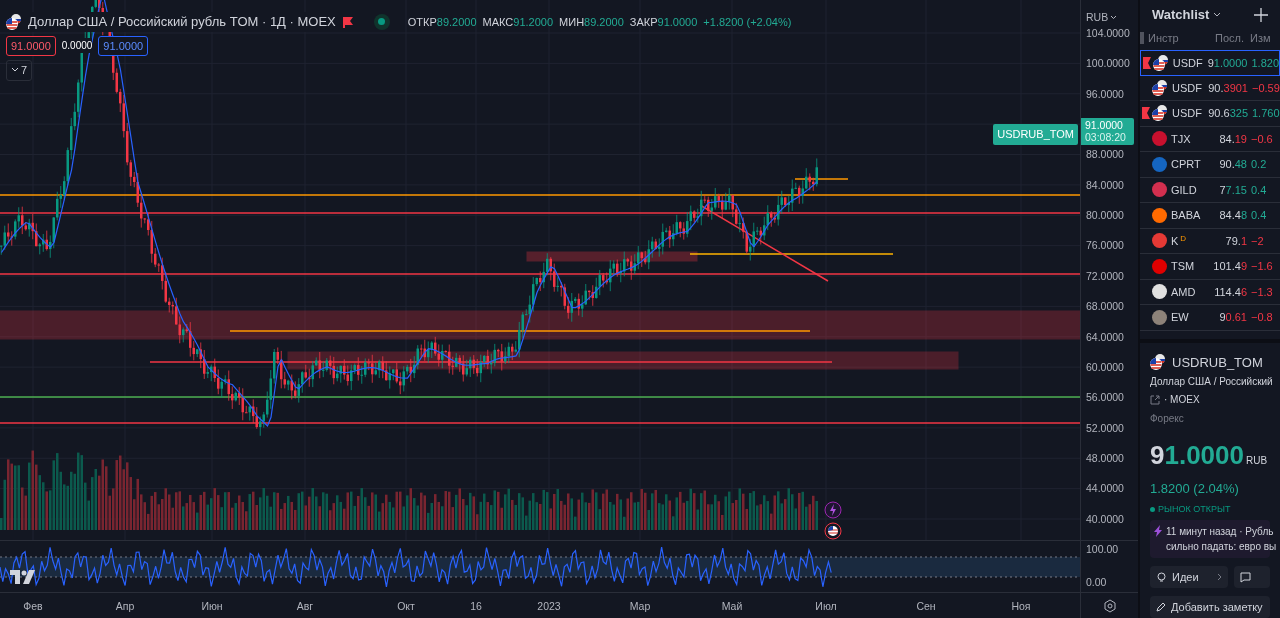 The width and height of the screenshot is (1280, 618). I want to click on price-change: 1.8200 (2.04%), so click(1195, 489).